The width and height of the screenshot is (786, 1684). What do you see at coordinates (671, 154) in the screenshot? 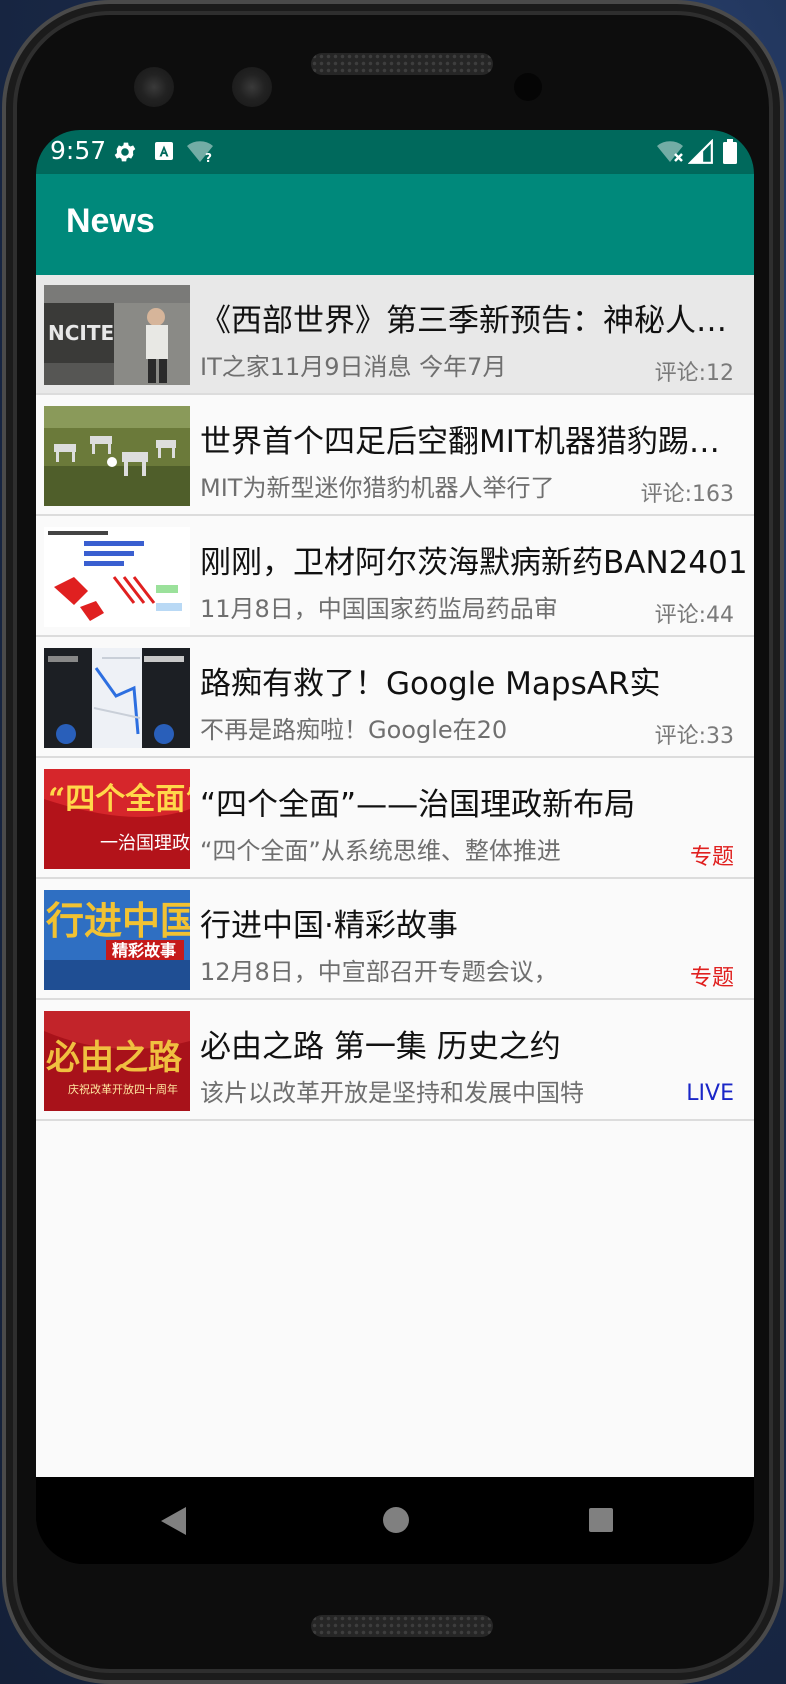
I see `wifi-off-icon` at bounding box center [671, 154].